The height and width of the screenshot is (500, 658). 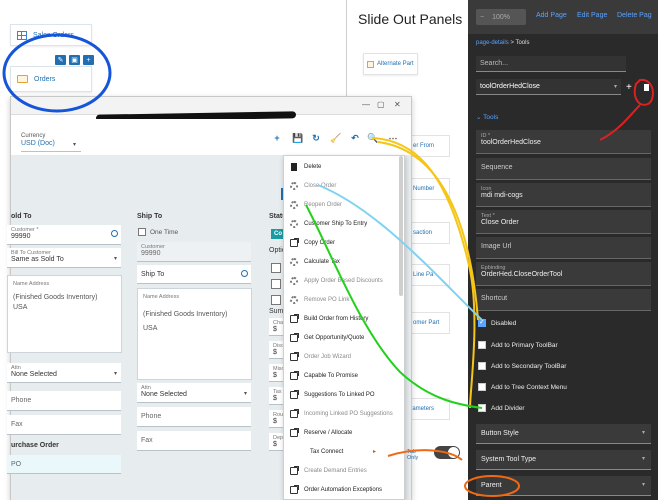 I want to click on epbinding-field: Epbinding OrderHed.CloseOrderTool, so click(x=563, y=274).